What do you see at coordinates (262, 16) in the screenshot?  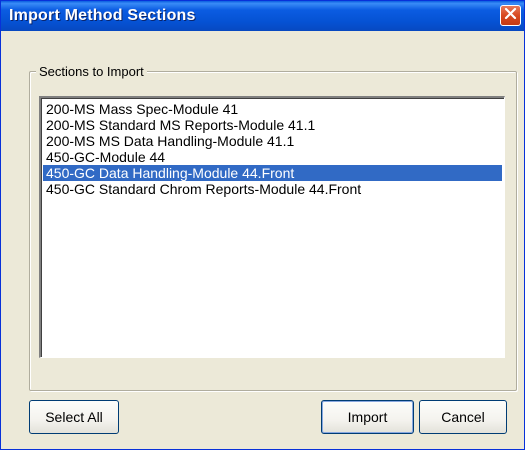 I see `title-bar: Import Method Sections` at bounding box center [262, 16].